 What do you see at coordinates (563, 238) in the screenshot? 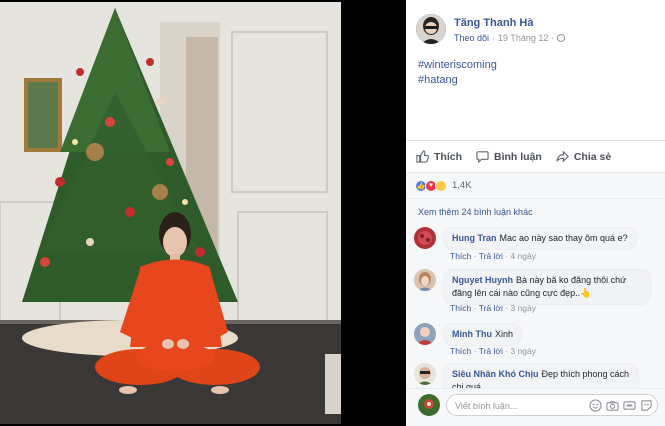
I see `comment-text: Mac ao này sao thay ôm quá e?` at bounding box center [563, 238].